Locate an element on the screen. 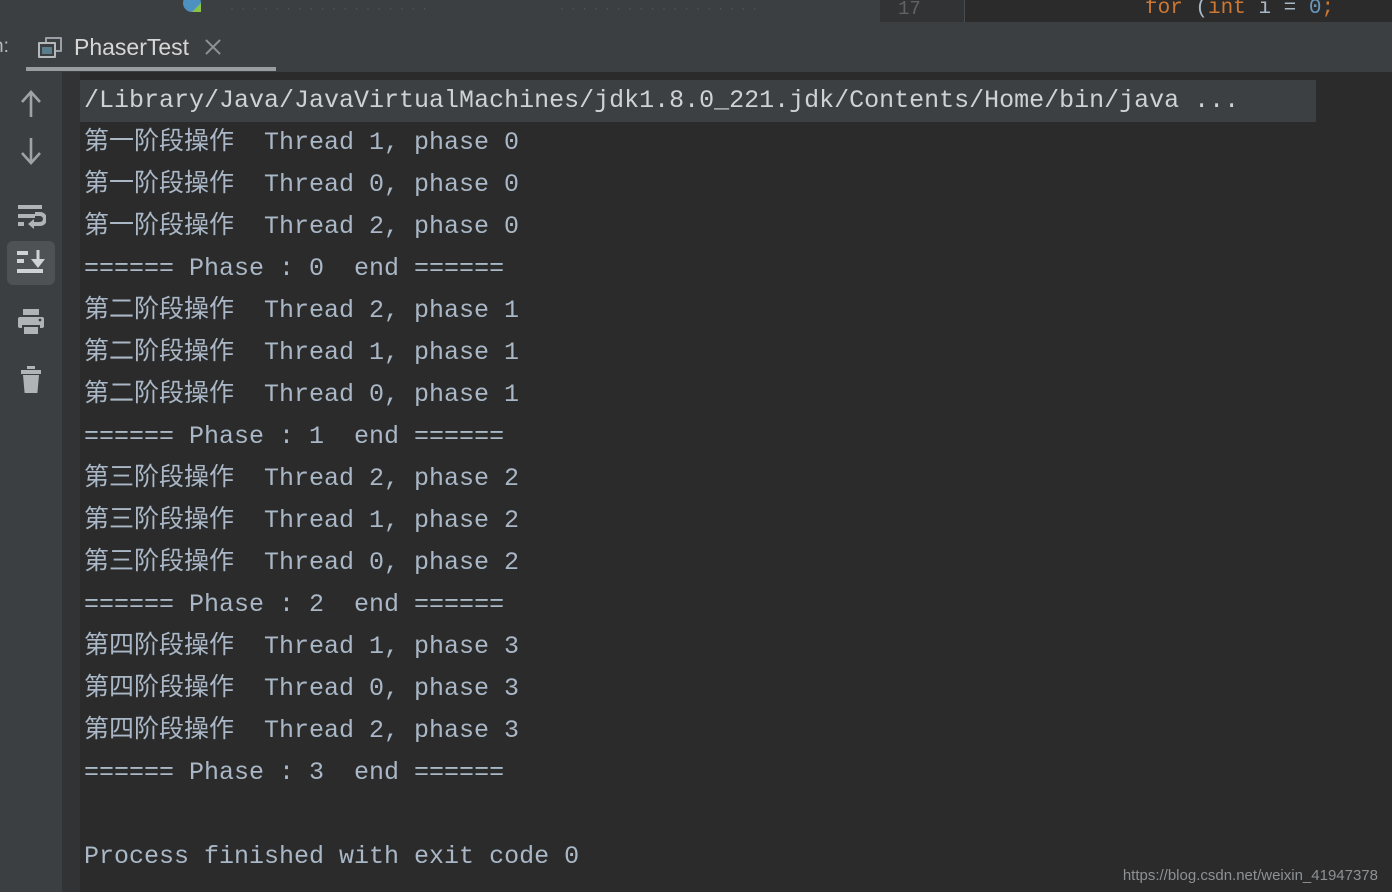 The height and width of the screenshot is (892, 1392). console-toolbar is located at coordinates (31, 482).